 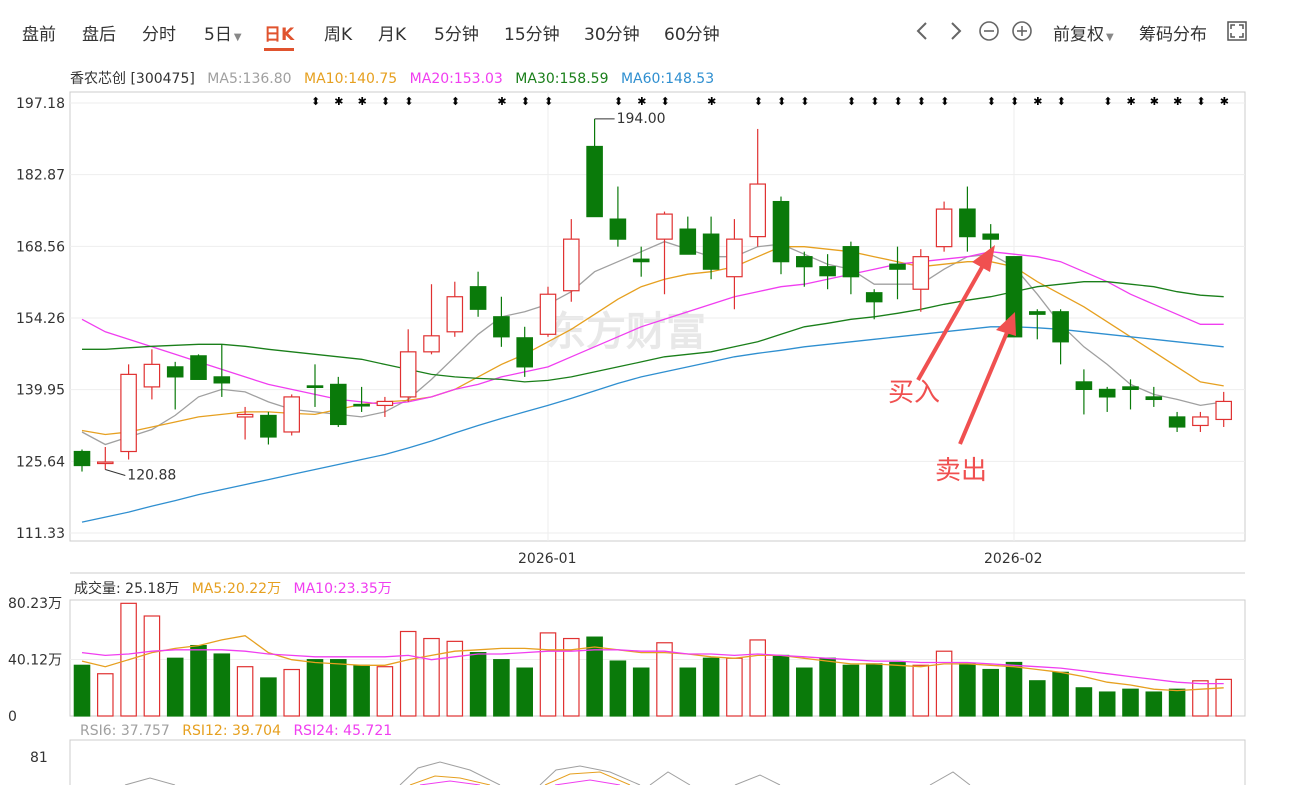 What do you see at coordinates (1110, 37) in the screenshot?
I see `caret-down-icon: ▼` at bounding box center [1110, 37].